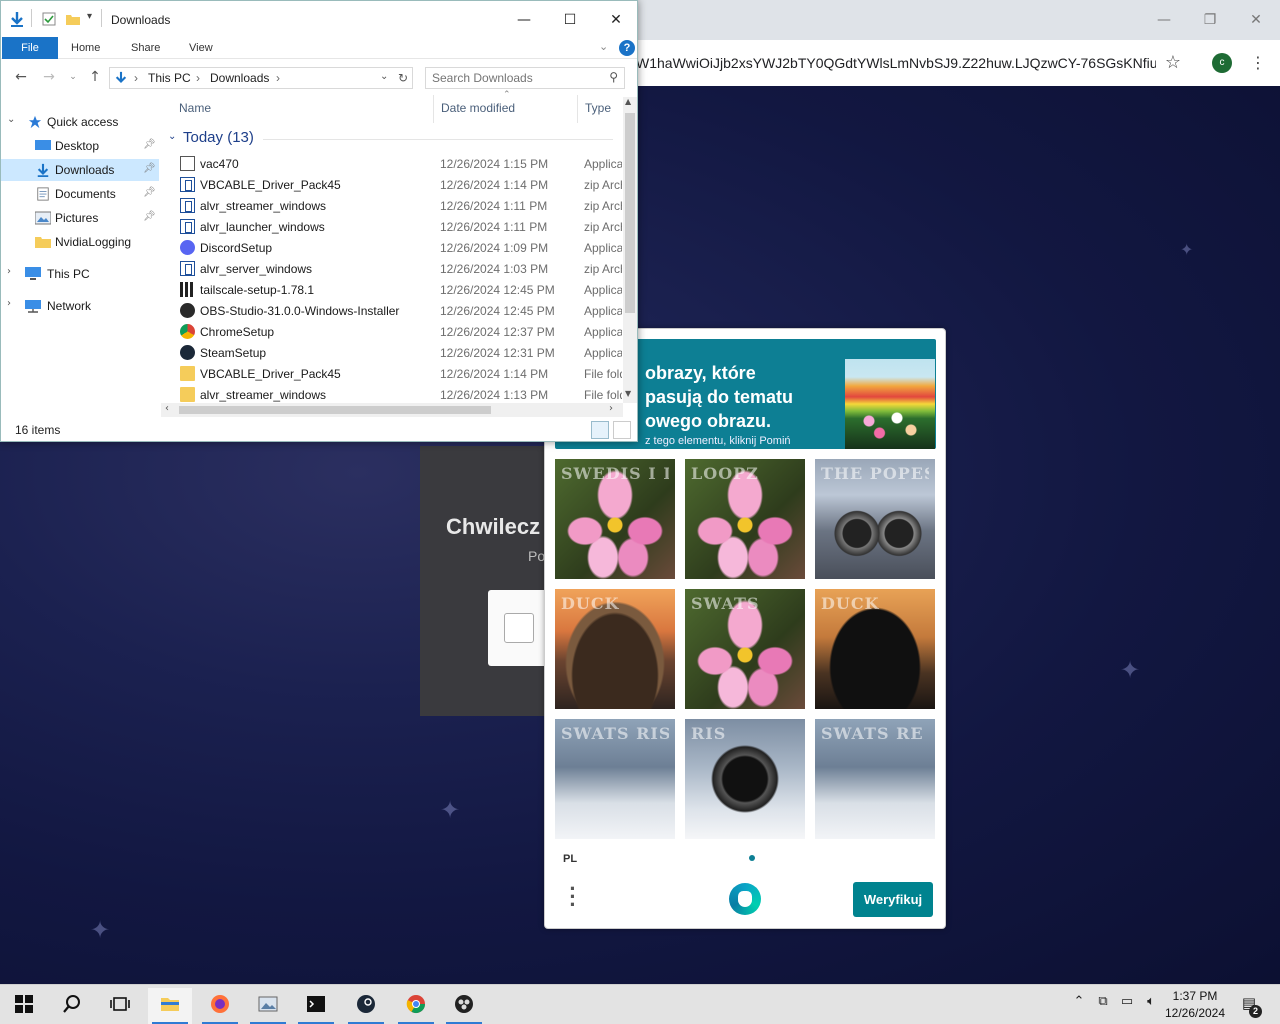 This screenshot has width=1280, height=1024. Describe the element at coordinates (603, 46) in the screenshot. I see `expand-ribbon-icon: ⌄` at that location.